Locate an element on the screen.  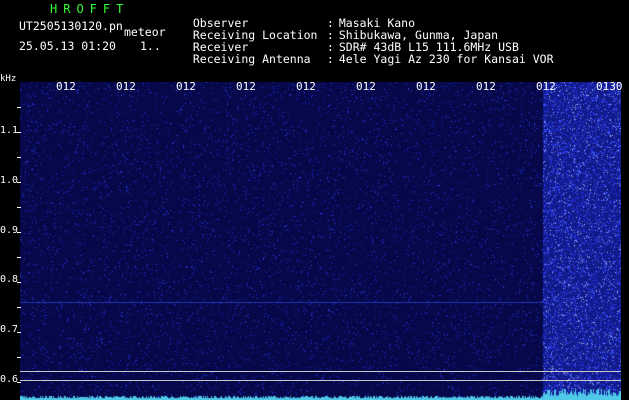
frequency-tick-label: 0.9 is located at coordinates (9, 230).